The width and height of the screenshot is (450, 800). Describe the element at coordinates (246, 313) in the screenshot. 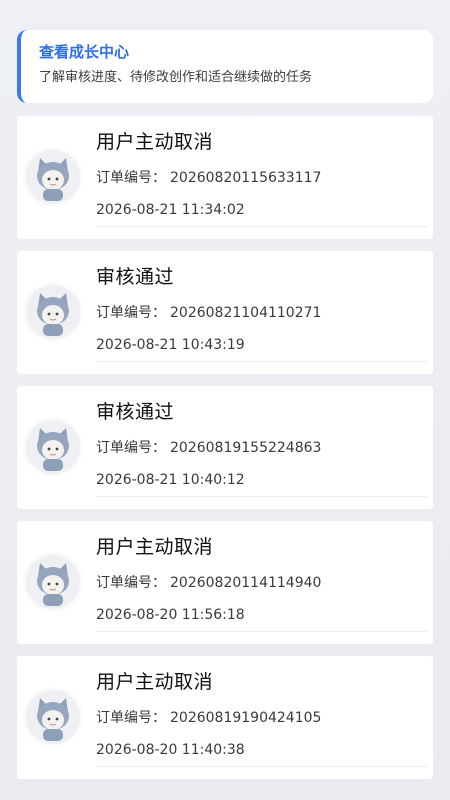

I see `order-number: 20260821104110271` at that location.